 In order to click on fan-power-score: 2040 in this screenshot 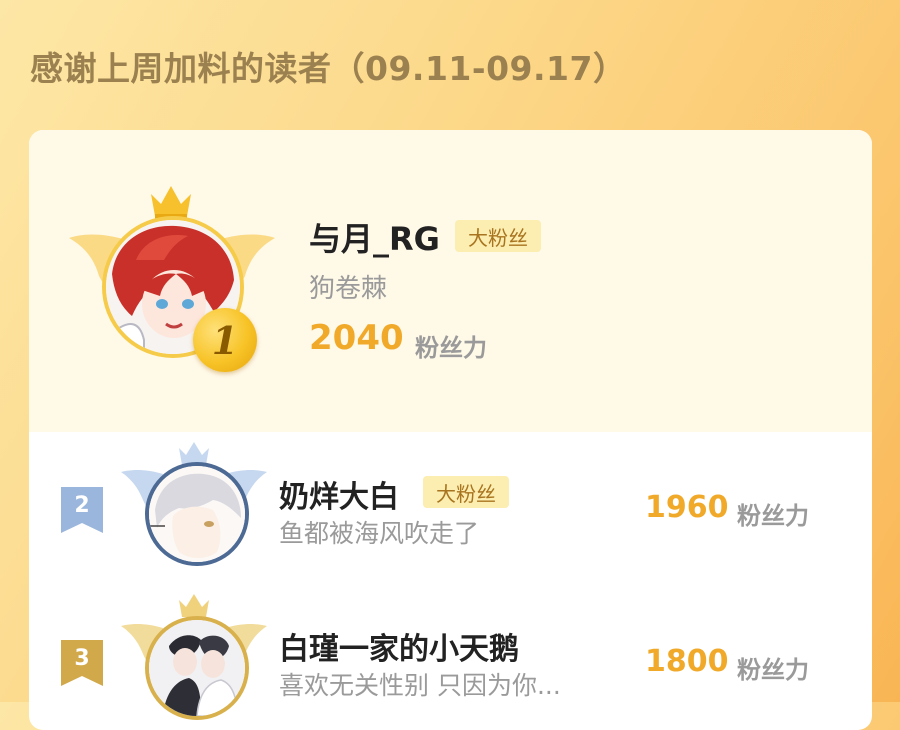, I will do `click(356, 338)`.